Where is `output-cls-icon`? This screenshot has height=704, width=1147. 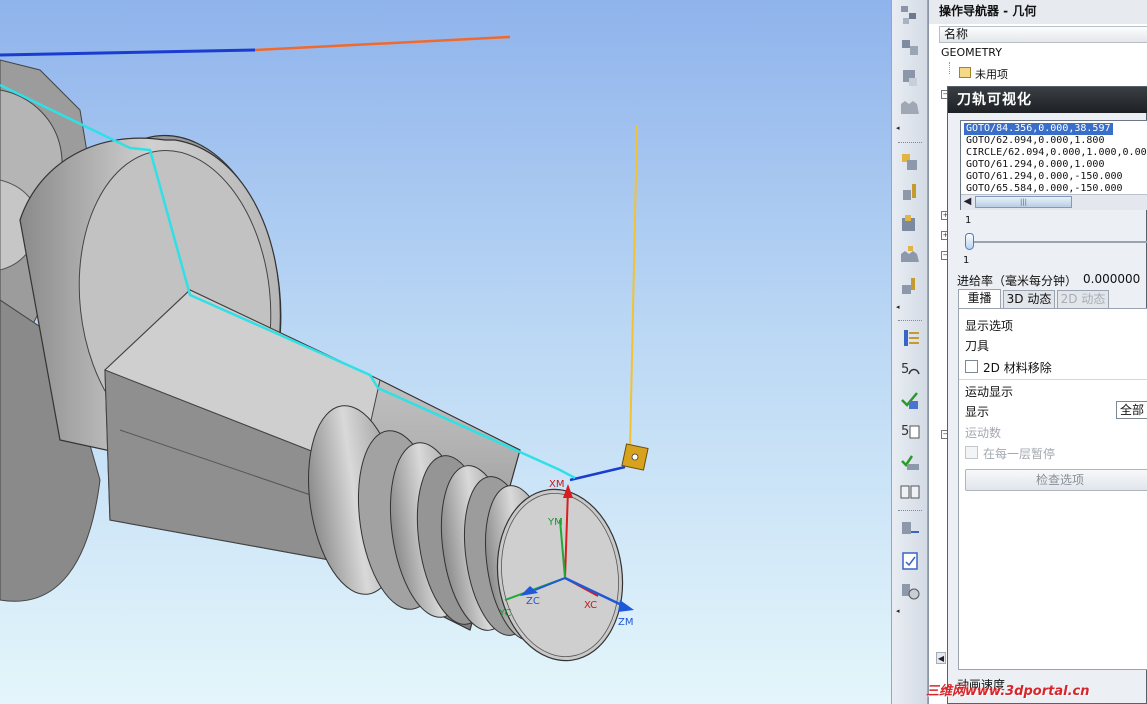 output-cls-icon is located at coordinates (910, 561).